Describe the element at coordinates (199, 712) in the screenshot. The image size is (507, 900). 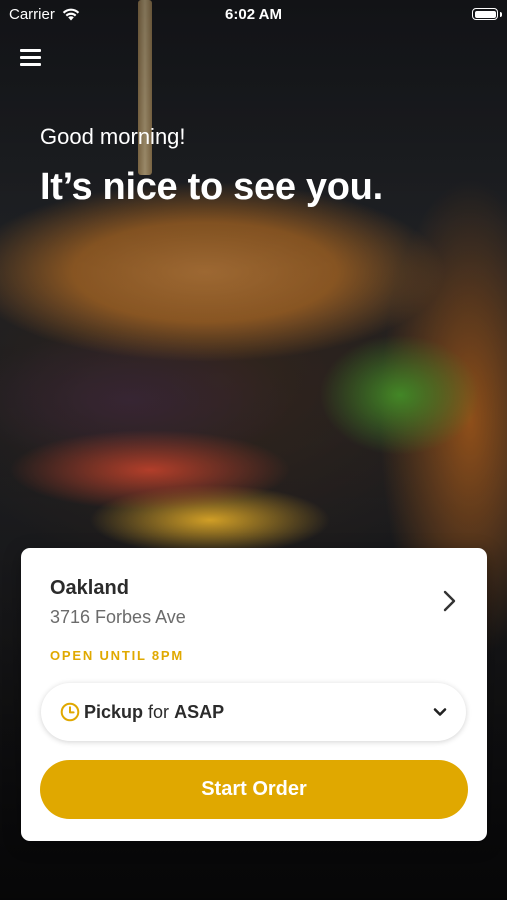
I see `pickup-time: ASAP` at that location.